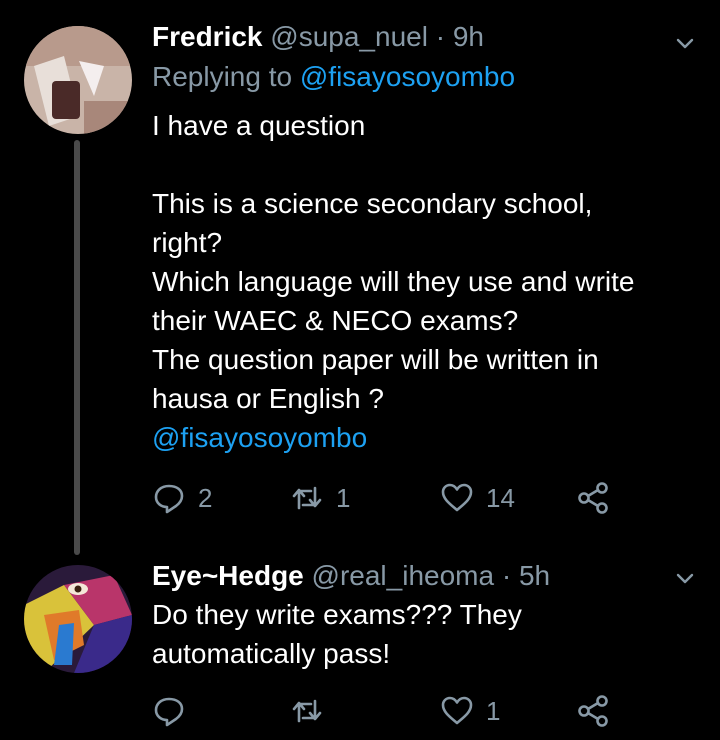  I want to click on action-bar: 1, so click(432, 711).